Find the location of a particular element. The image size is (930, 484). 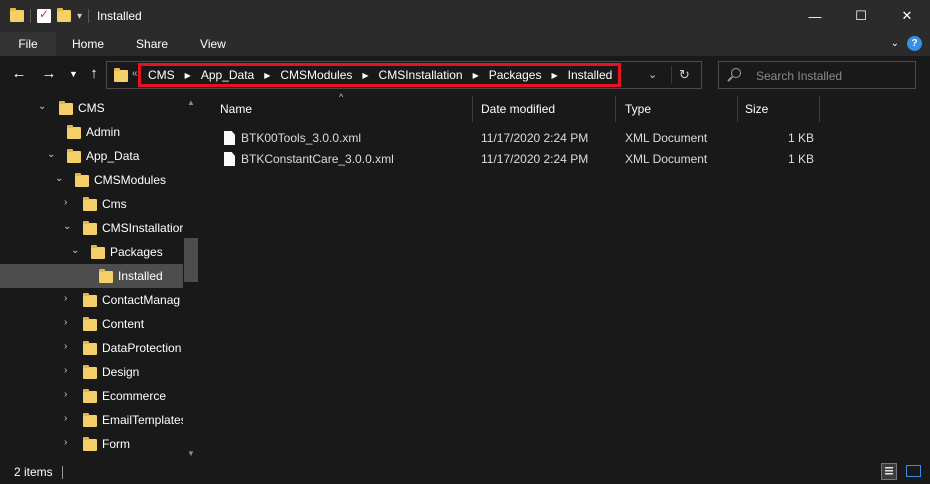

minimize-button: — is located at coordinates (815, 16).